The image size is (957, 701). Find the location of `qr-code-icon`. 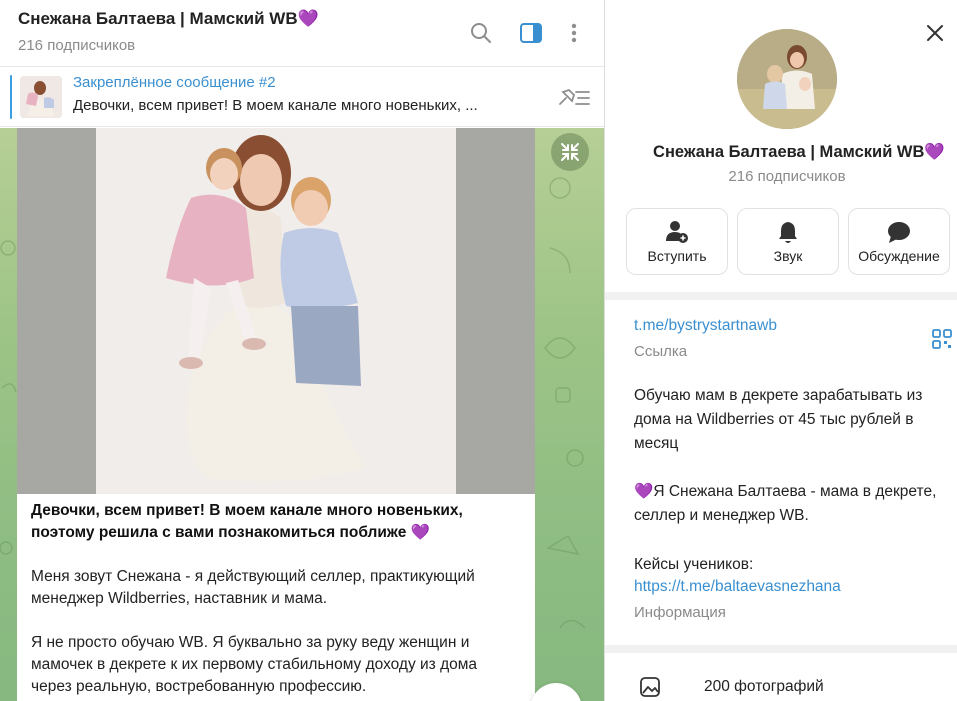

qr-code-icon is located at coordinates (942, 339).